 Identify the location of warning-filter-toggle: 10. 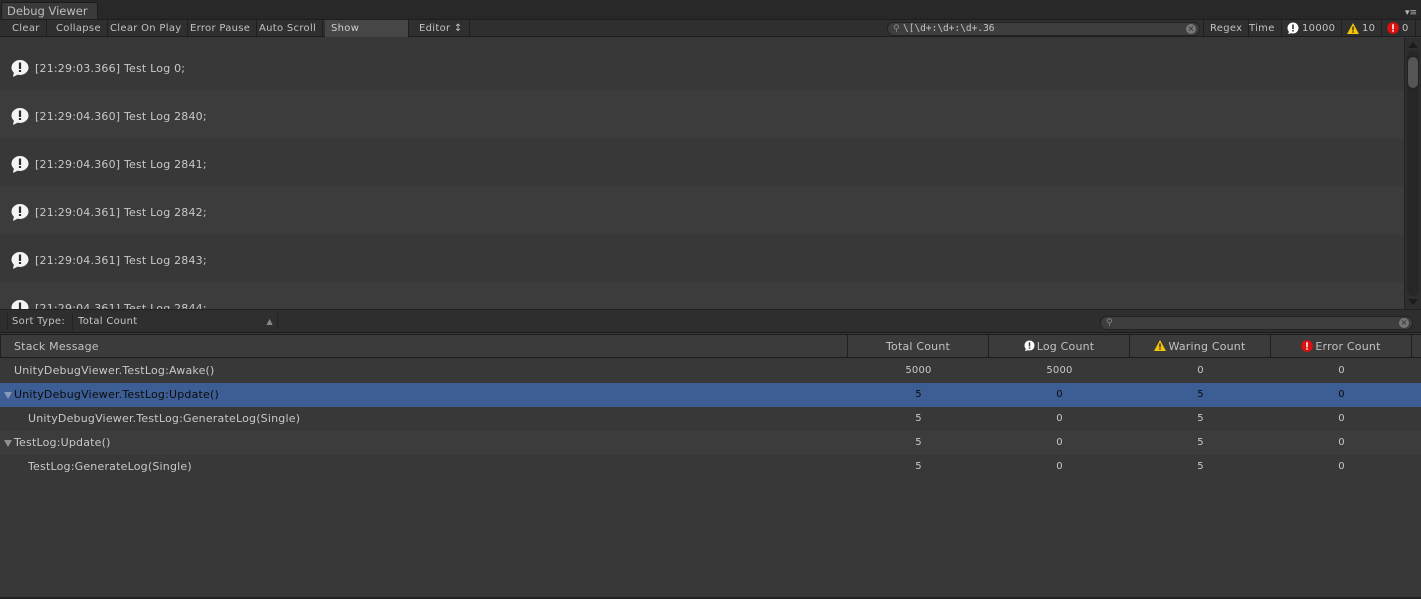
(1362, 28).